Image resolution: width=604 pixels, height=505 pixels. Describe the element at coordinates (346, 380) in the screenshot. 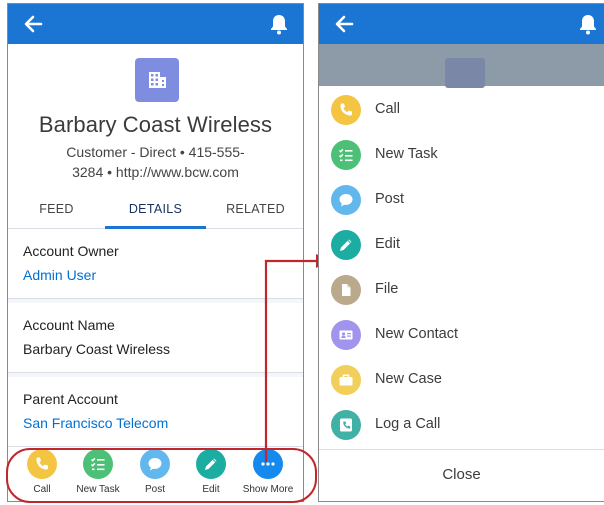

I see `briefcase-icon` at that location.